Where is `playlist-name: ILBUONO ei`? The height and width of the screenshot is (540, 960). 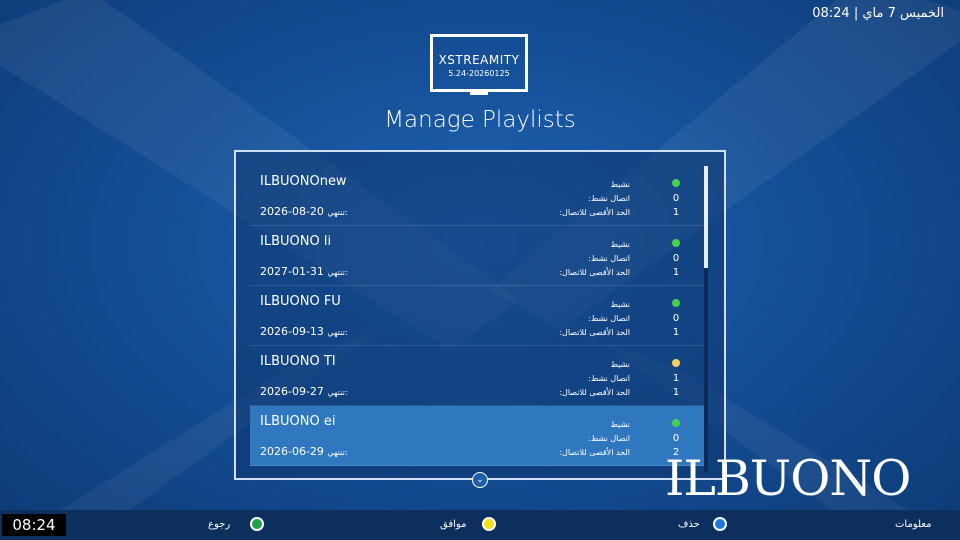 playlist-name: ILBUONO ei is located at coordinates (298, 421).